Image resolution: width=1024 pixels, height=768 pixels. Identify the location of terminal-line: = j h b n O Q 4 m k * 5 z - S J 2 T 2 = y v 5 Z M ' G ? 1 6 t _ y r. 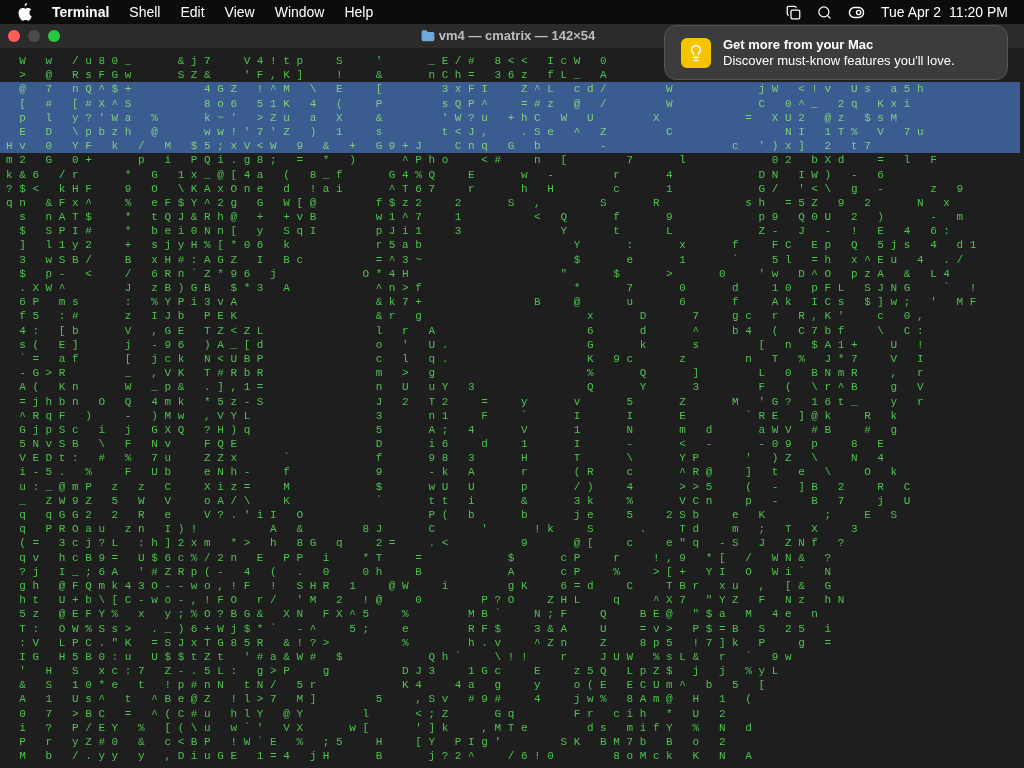
(471, 401).